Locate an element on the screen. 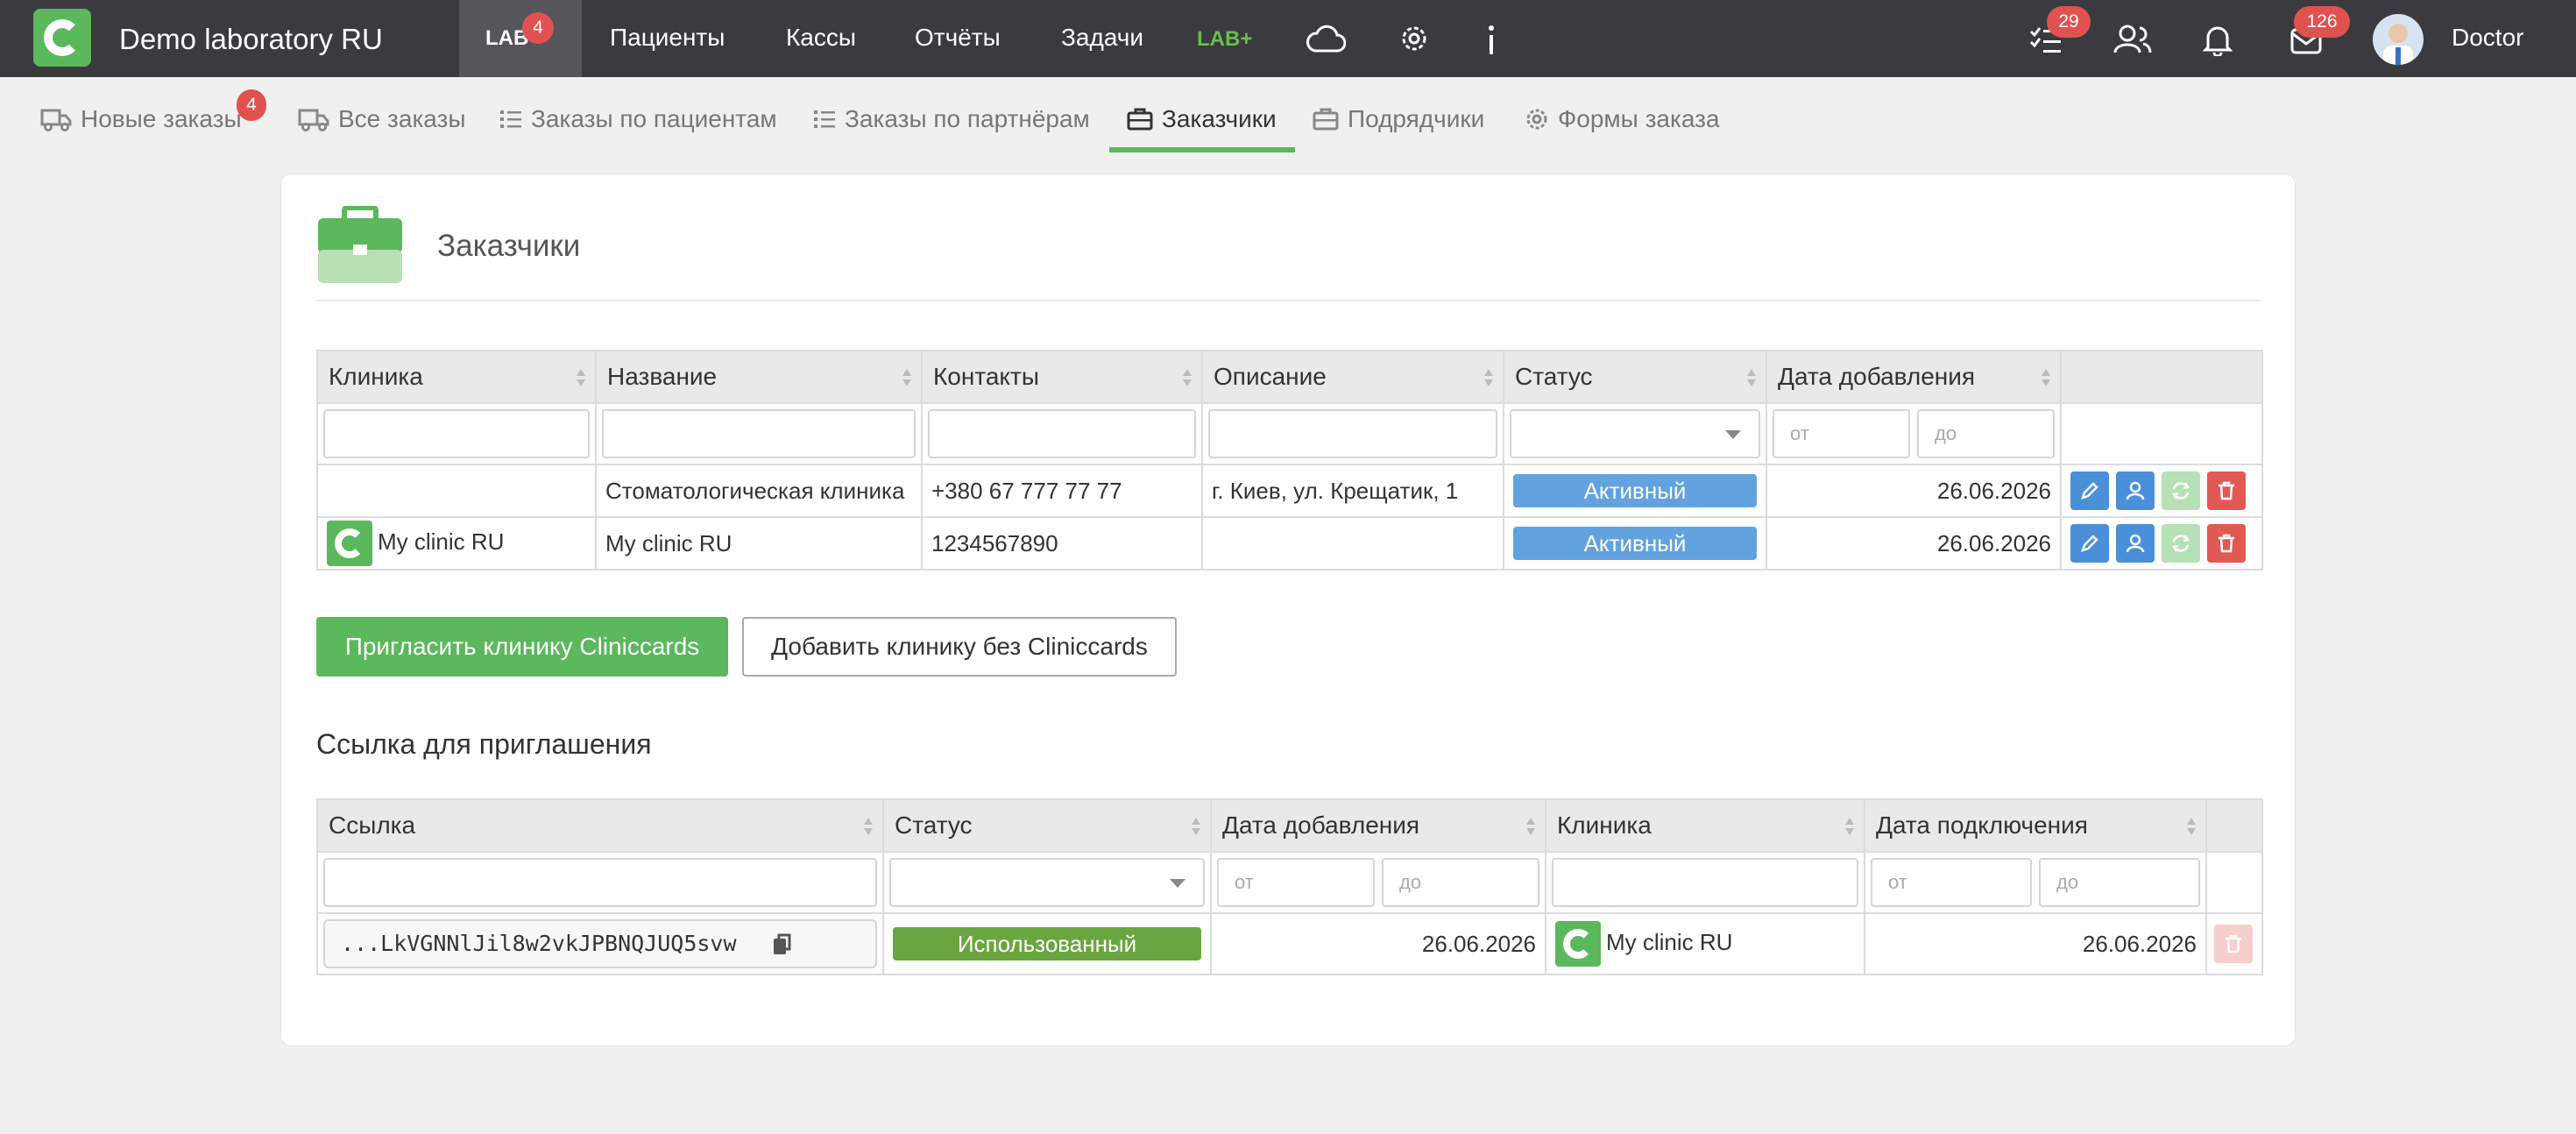 The height and width of the screenshot is (1134, 2576). name-filter-input is located at coordinates (759, 433).